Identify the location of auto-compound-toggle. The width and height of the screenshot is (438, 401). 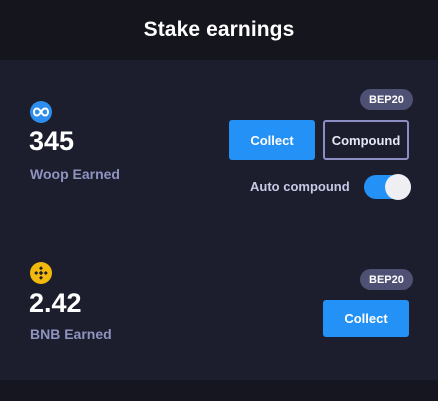
(387, 187).